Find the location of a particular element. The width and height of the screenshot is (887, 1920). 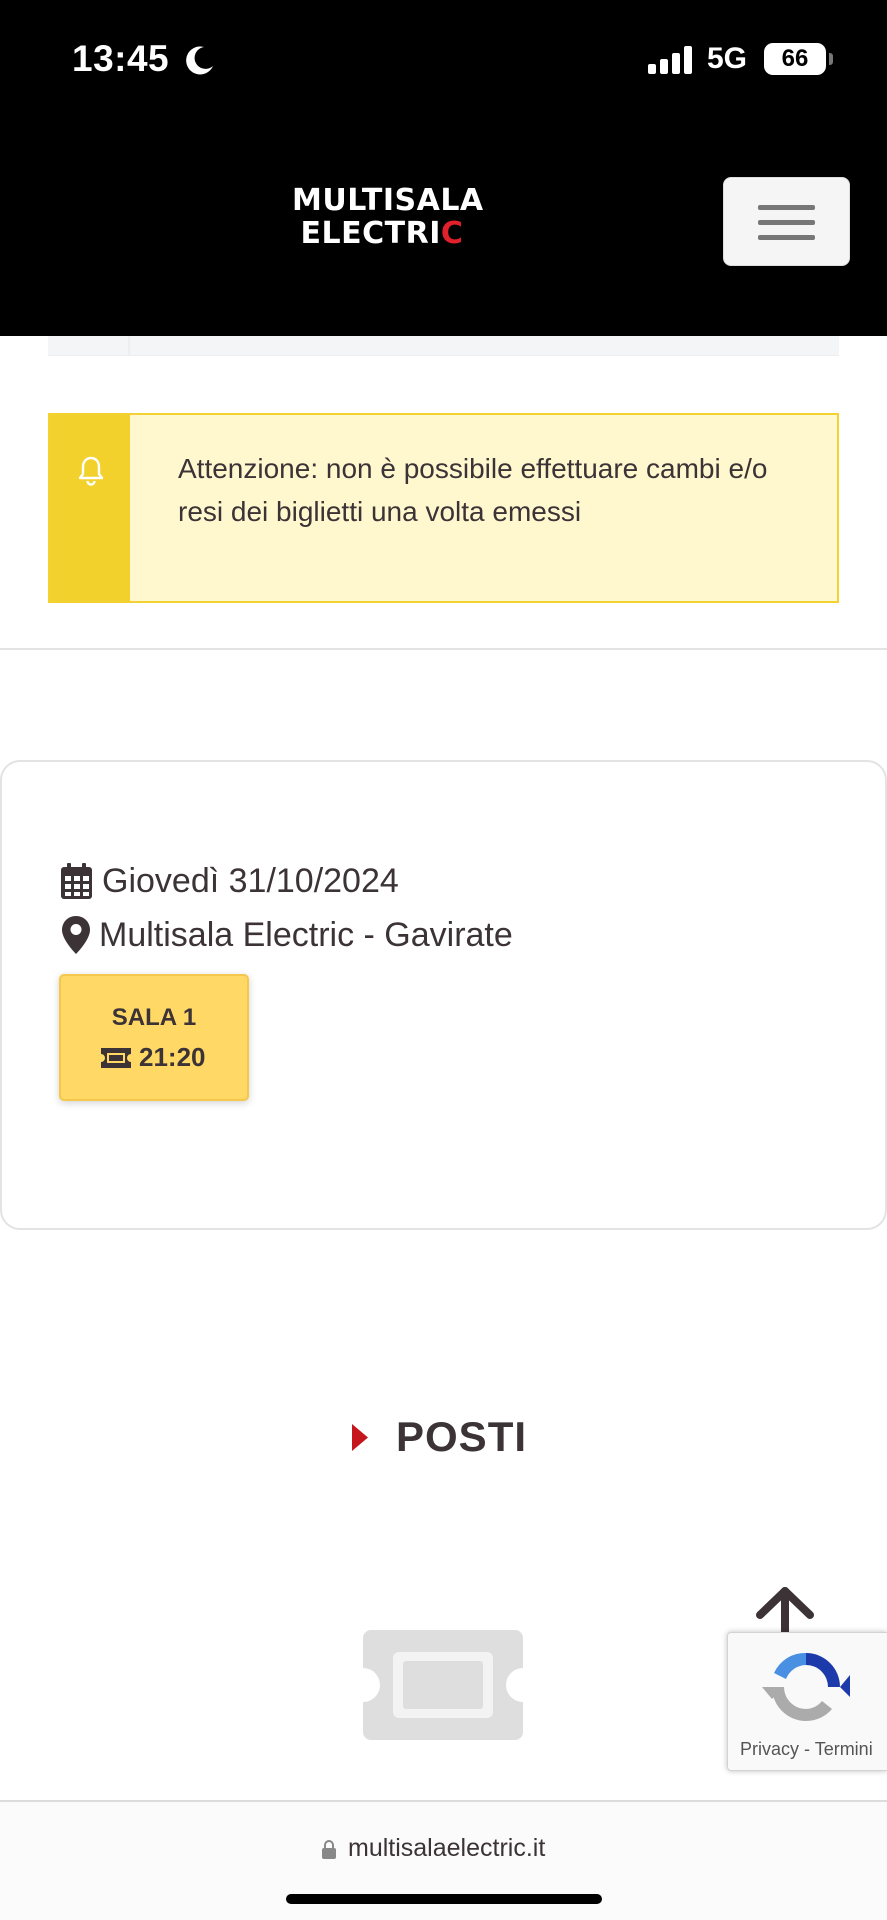

hamburger-menu-icon is located at coordinates (786, 207).